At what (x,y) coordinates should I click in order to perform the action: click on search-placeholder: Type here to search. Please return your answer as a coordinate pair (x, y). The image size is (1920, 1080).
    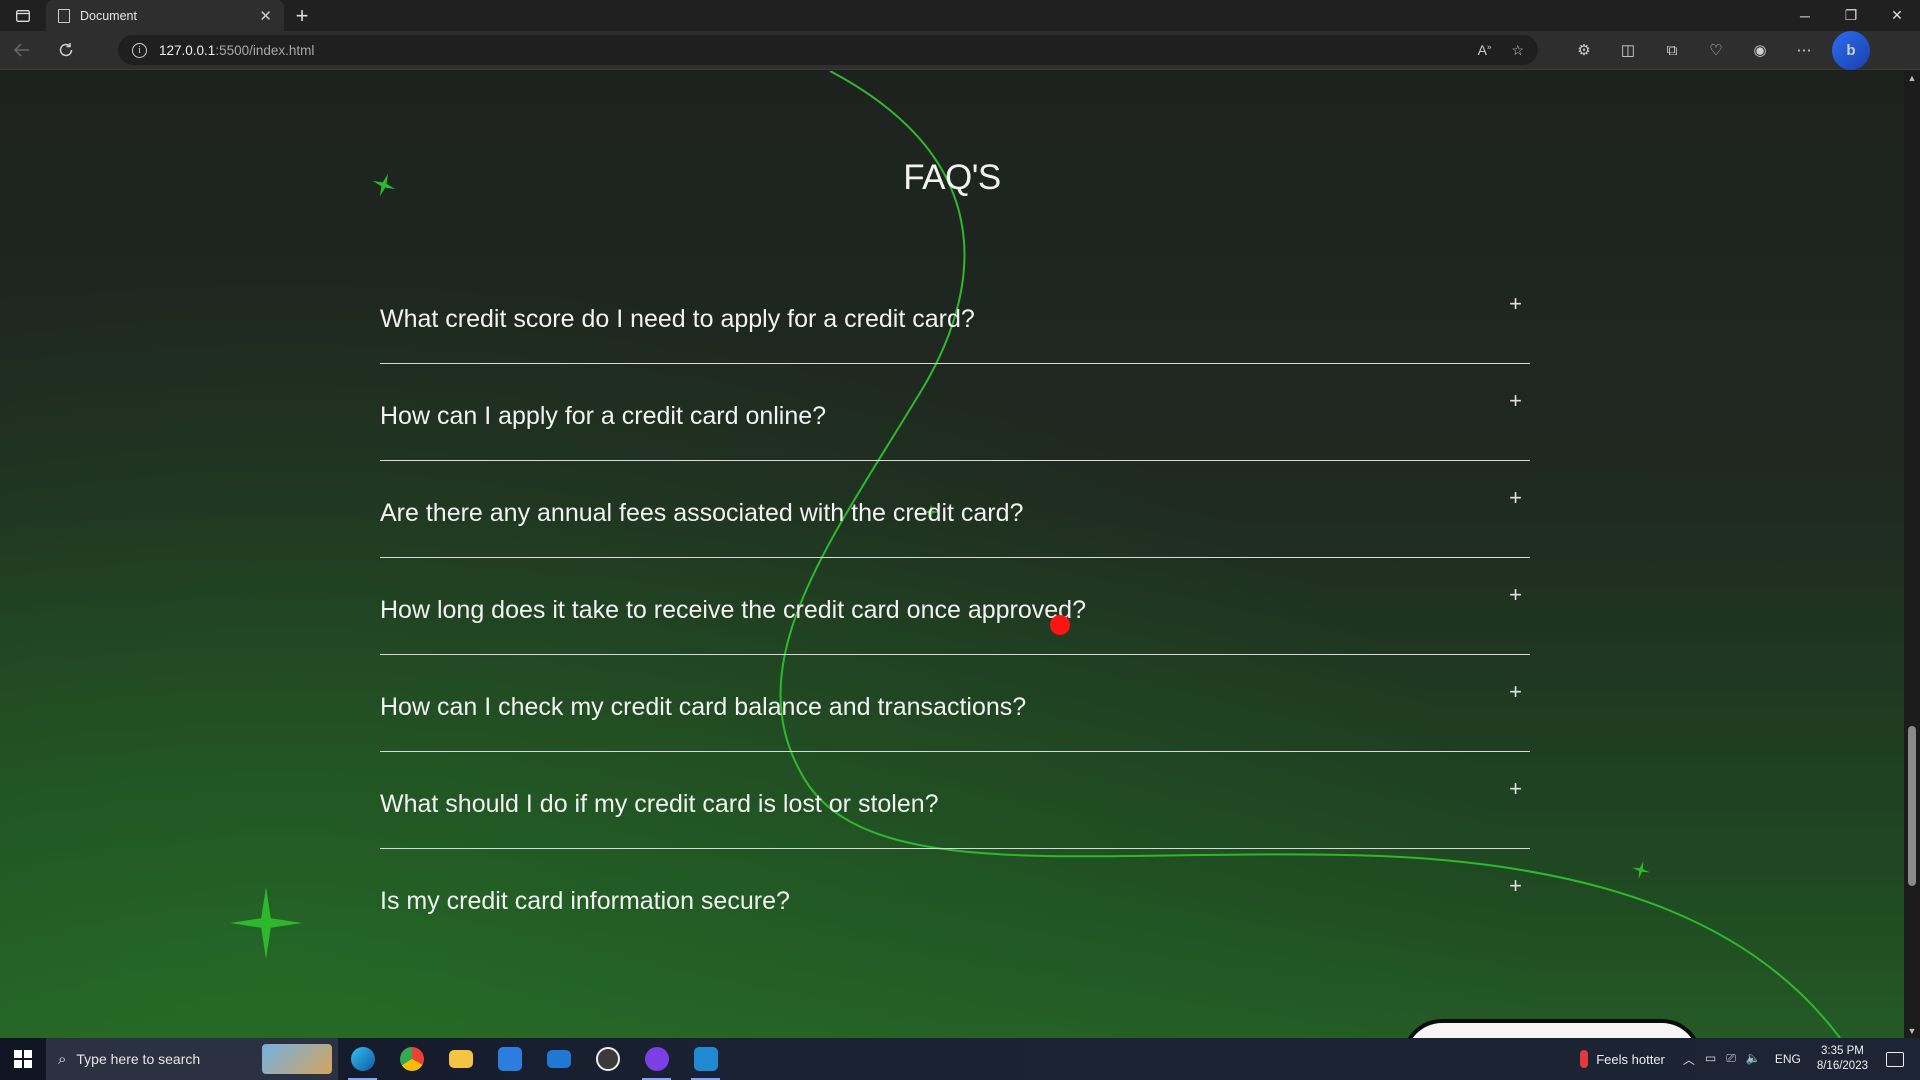
    Looking at the image, I should click on (138, 1059).